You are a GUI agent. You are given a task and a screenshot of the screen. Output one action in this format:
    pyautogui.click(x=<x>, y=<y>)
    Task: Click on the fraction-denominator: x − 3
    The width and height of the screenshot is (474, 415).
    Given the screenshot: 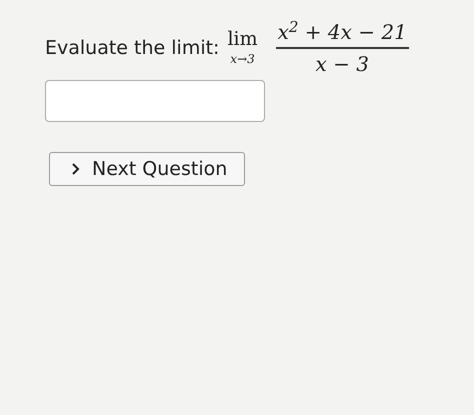 What is the action you would take?
    pyautogui.click(x=342, y=64)
    